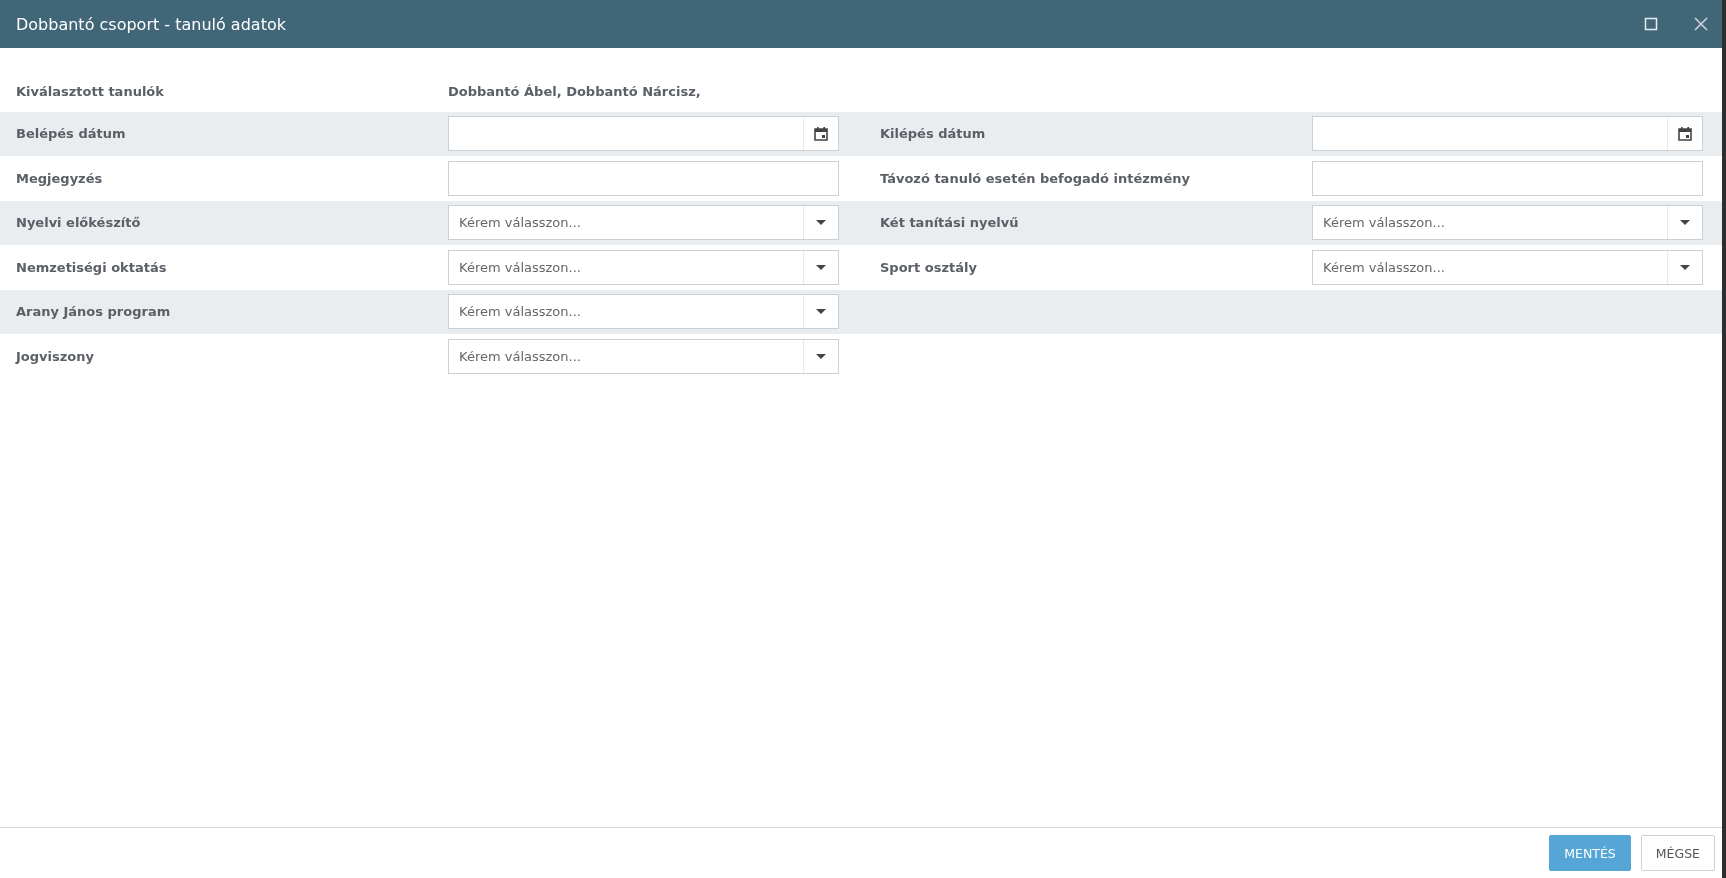 This screenshot has height=878, width=1726. Describe the element at coordinates (71, 134) in the screenshot. I see `field-label: Belépés dátum` at that location.